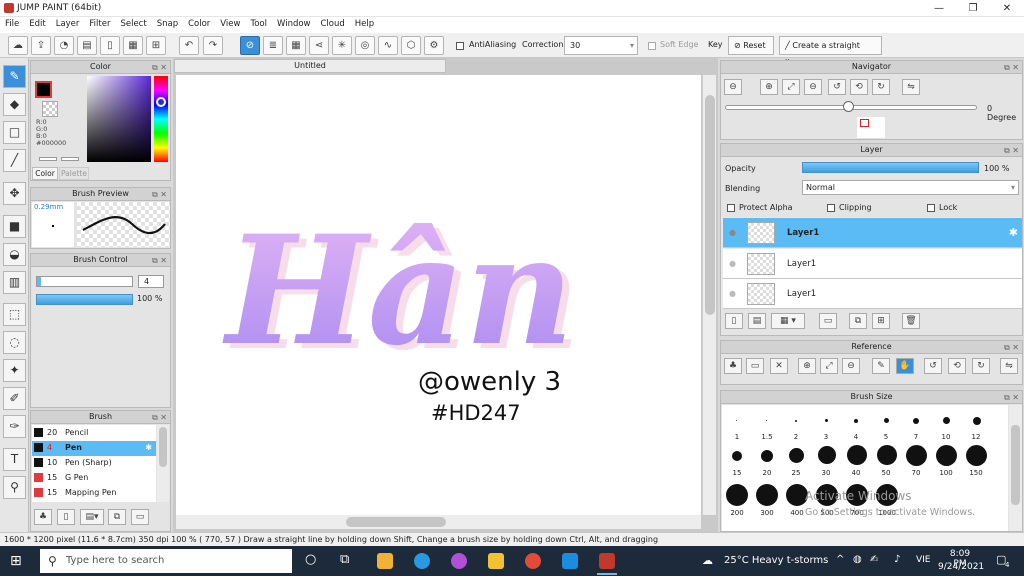 This screenshot has height=576, width=1024. I want to click on menu-color: Color, so click(199, 24).